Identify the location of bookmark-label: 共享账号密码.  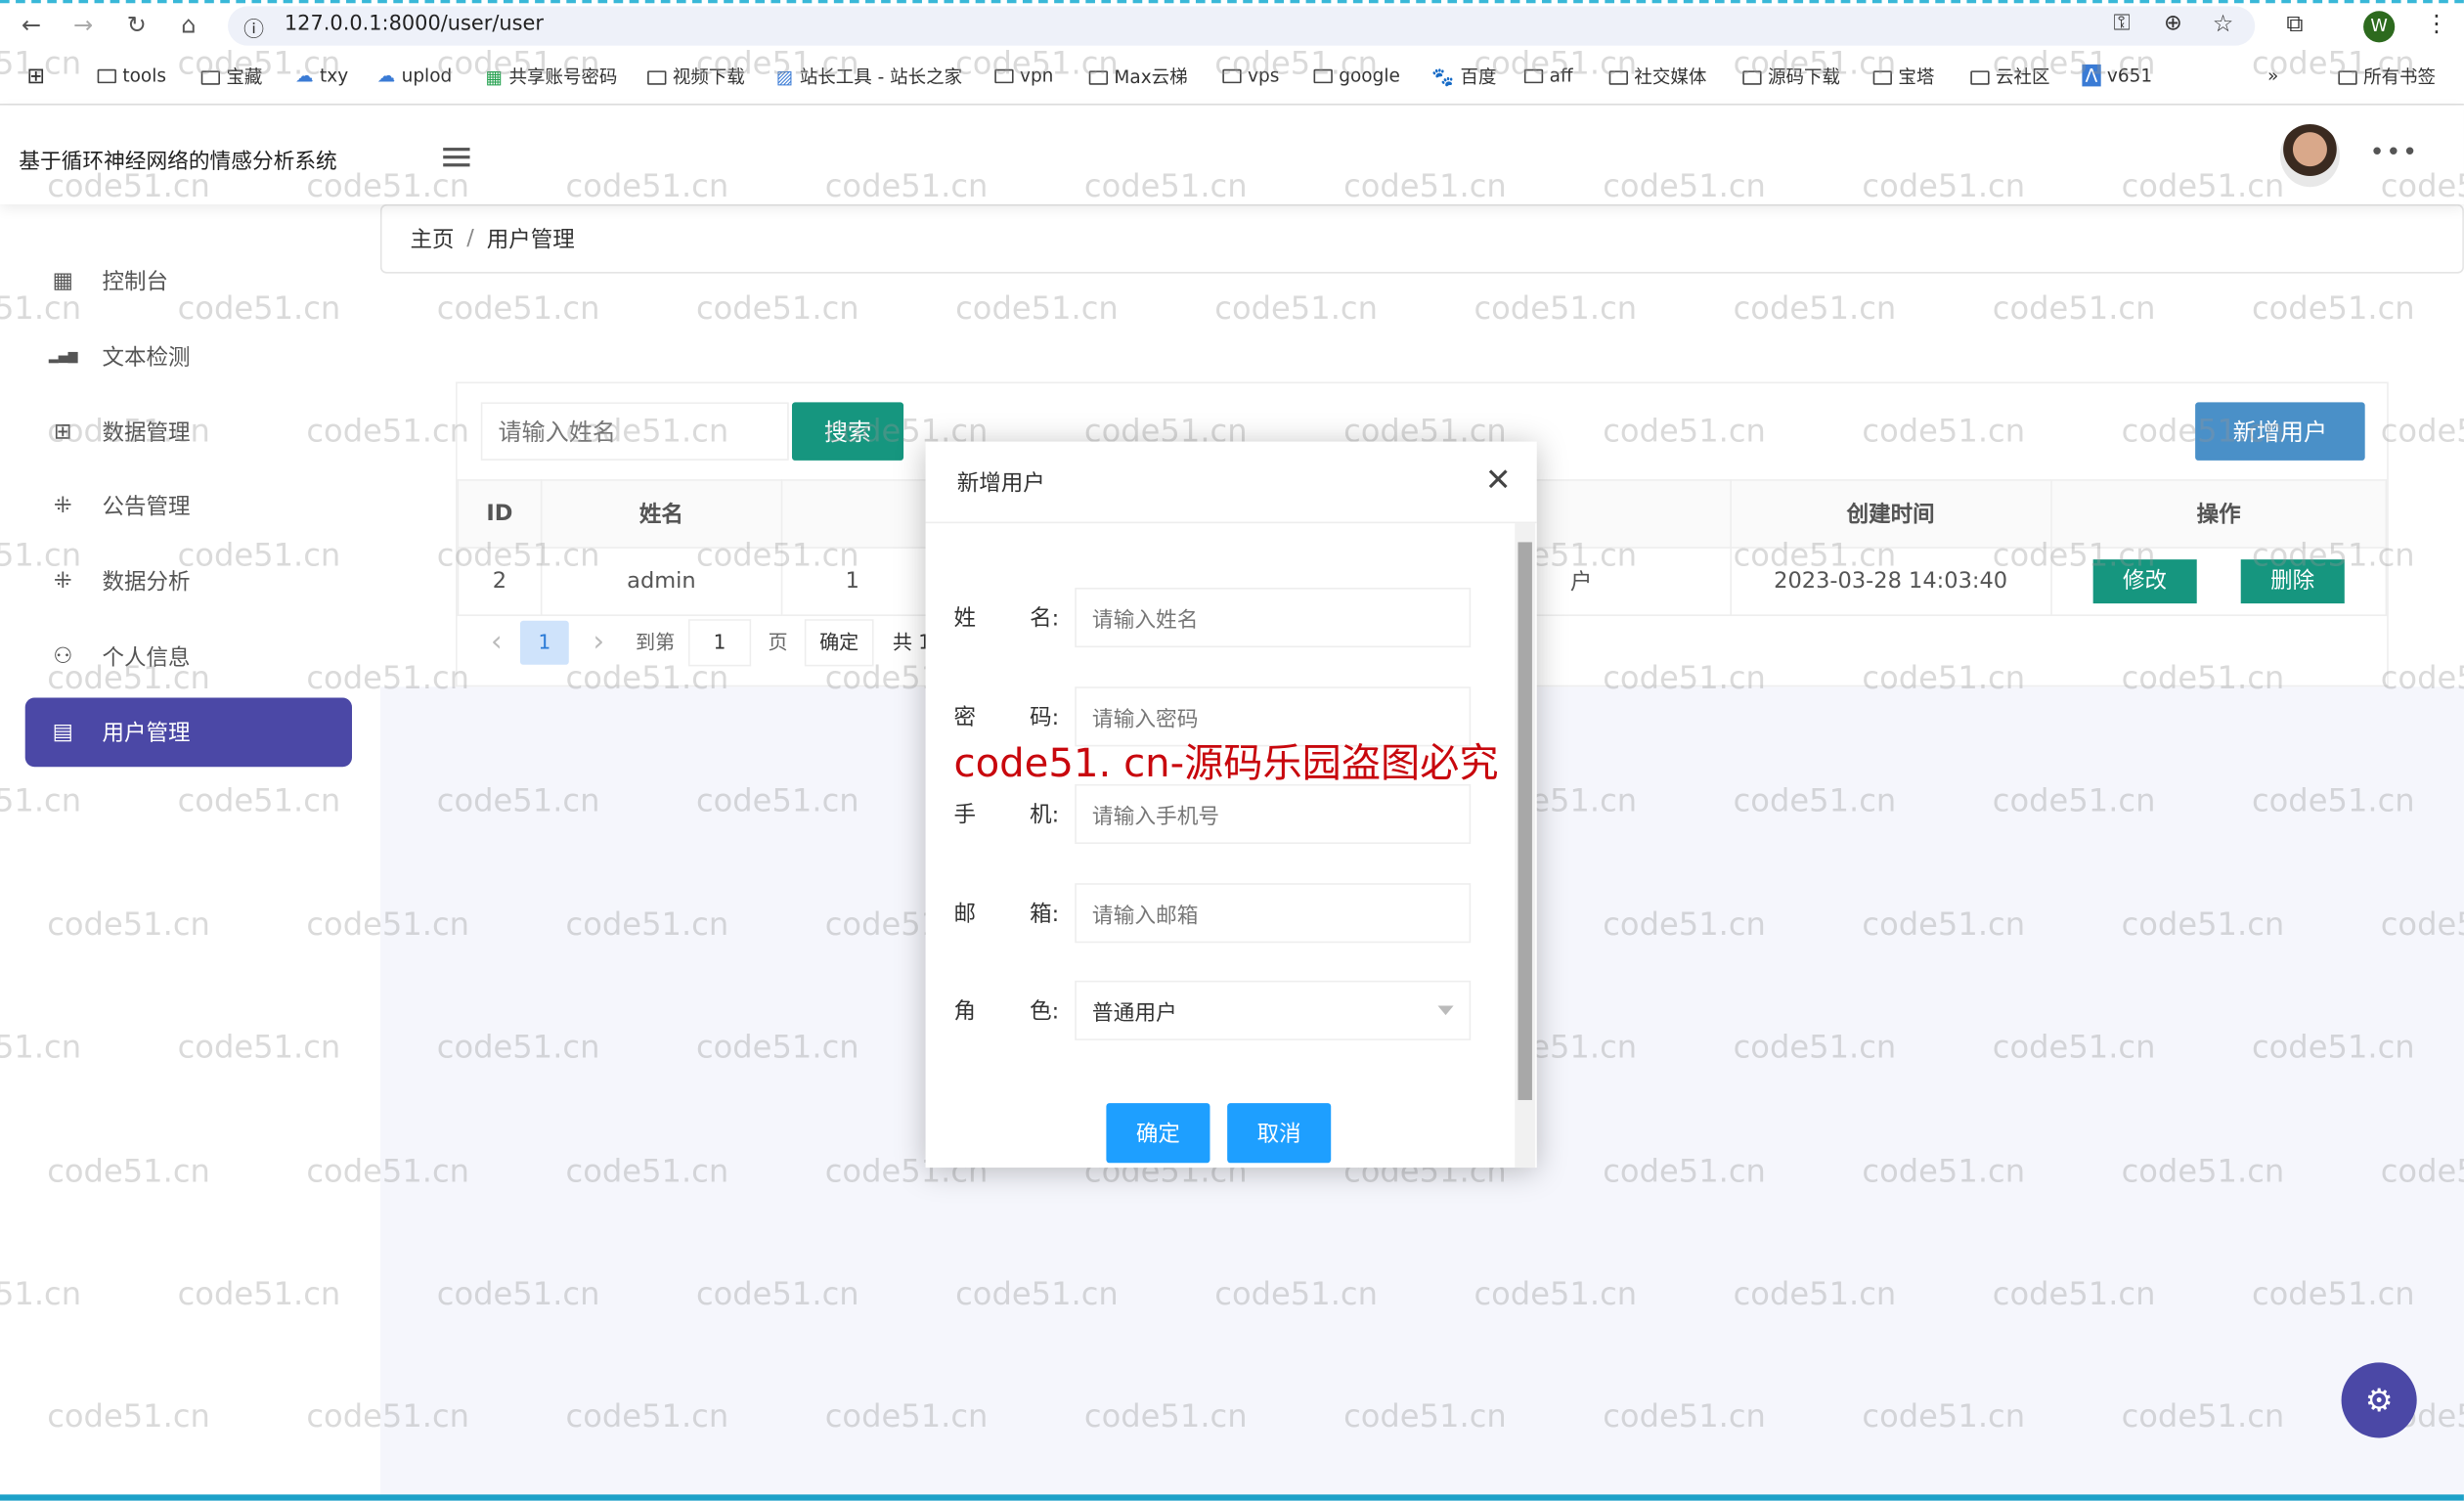
(563, 77).